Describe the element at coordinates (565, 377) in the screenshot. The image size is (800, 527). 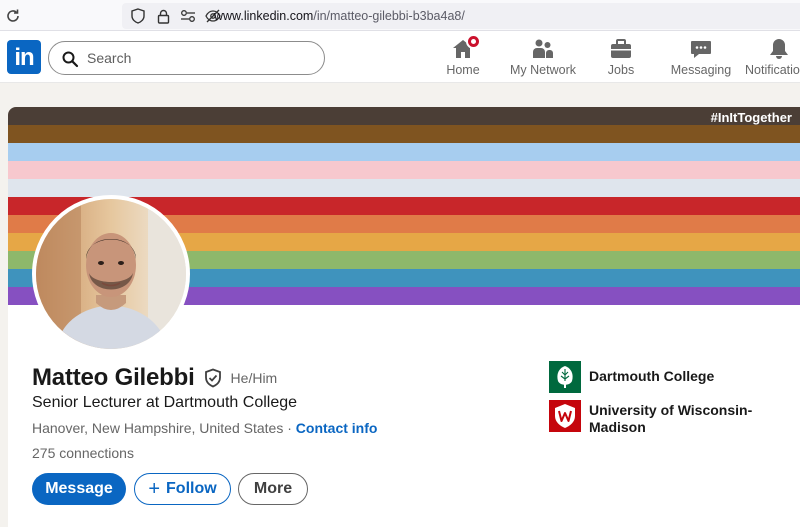
I see `dartmouth-logo-icon` at that location.